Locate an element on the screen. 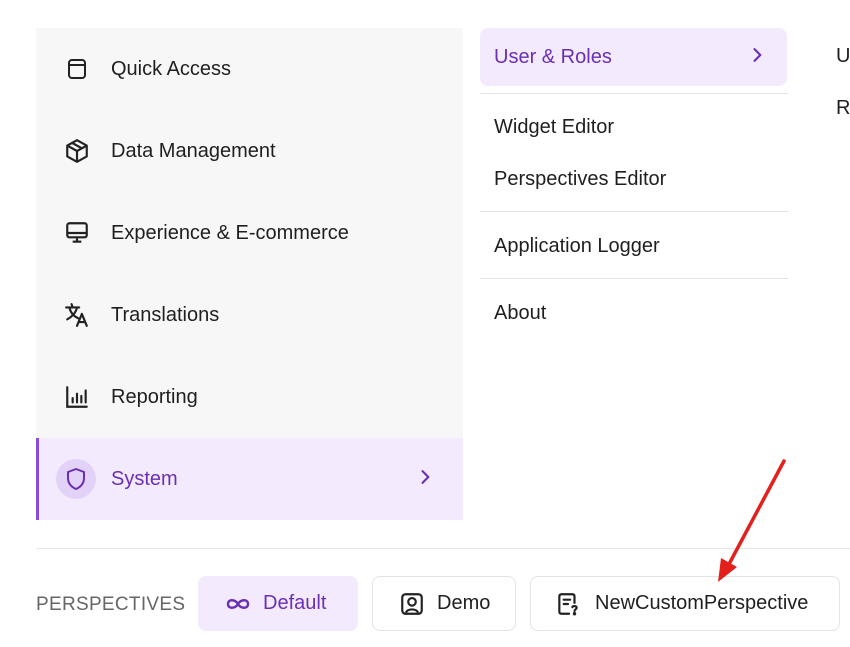 The height and width of the screenshot is (647, 850). menu-item-reporting: Reporting is located at coordinates (249, 397).